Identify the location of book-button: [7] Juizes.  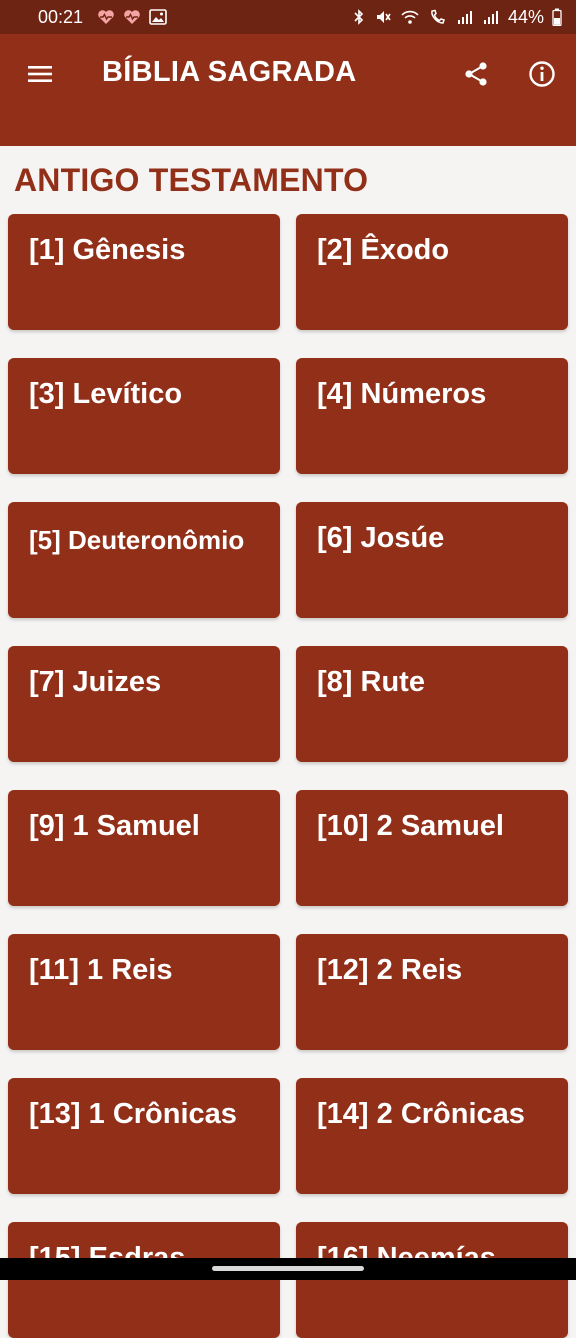
(144, 704).